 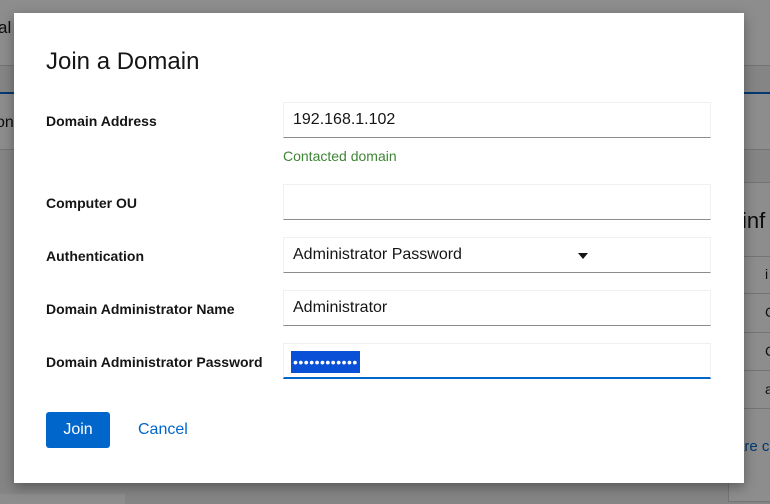 I want to click on authentication-select: Administrator Password, so click(x=497, y=255).